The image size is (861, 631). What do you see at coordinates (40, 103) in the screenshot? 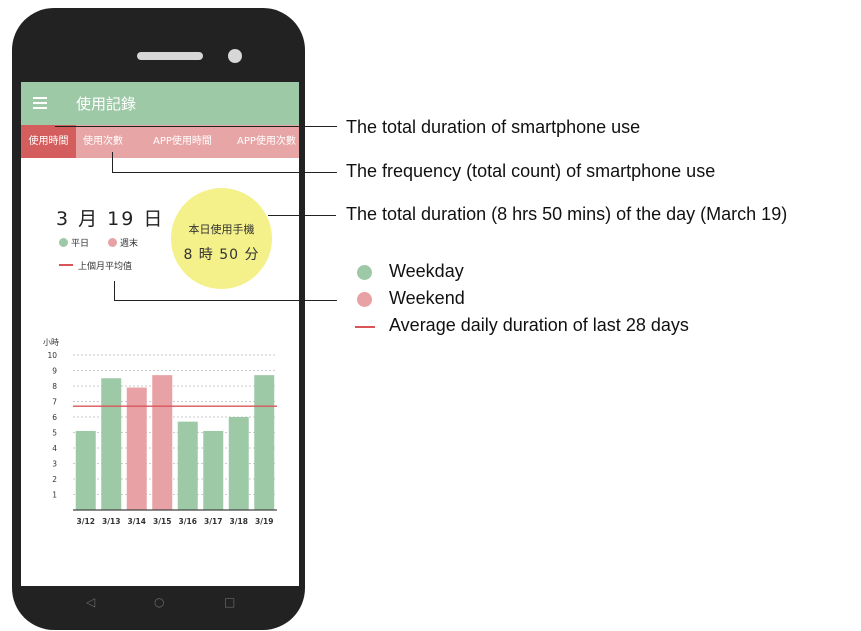
I see `hamburger-menu-icon` at bounding box center [40, 103].